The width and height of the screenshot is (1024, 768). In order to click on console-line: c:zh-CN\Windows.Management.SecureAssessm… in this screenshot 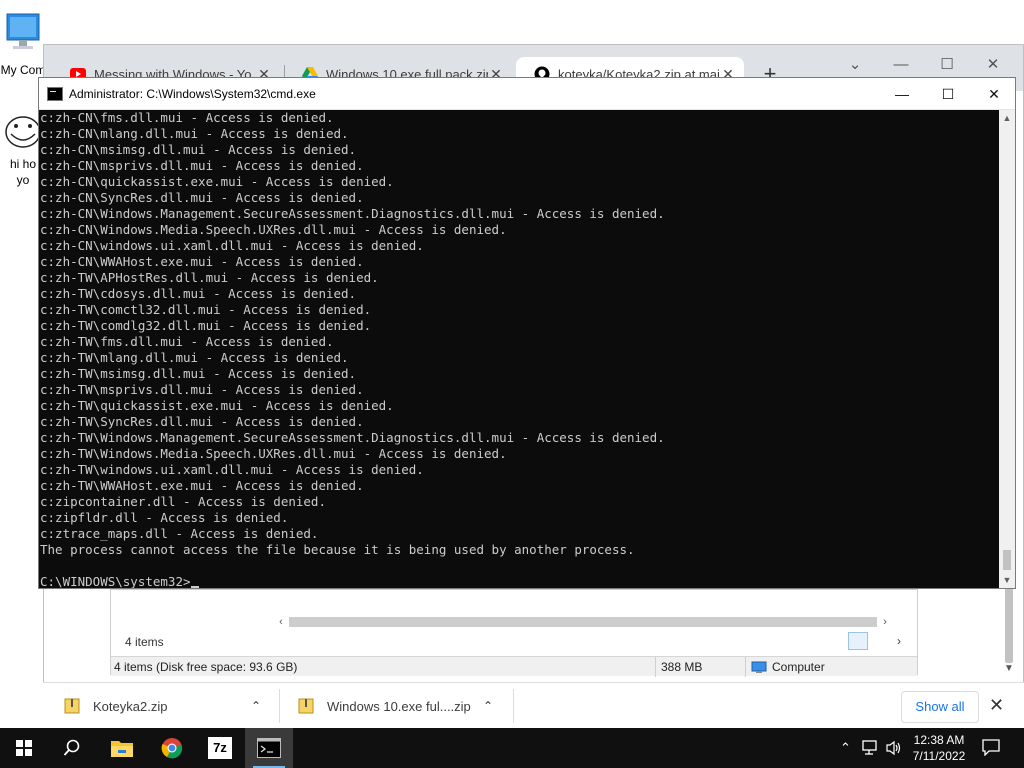, I will do `click(352, 213)`.